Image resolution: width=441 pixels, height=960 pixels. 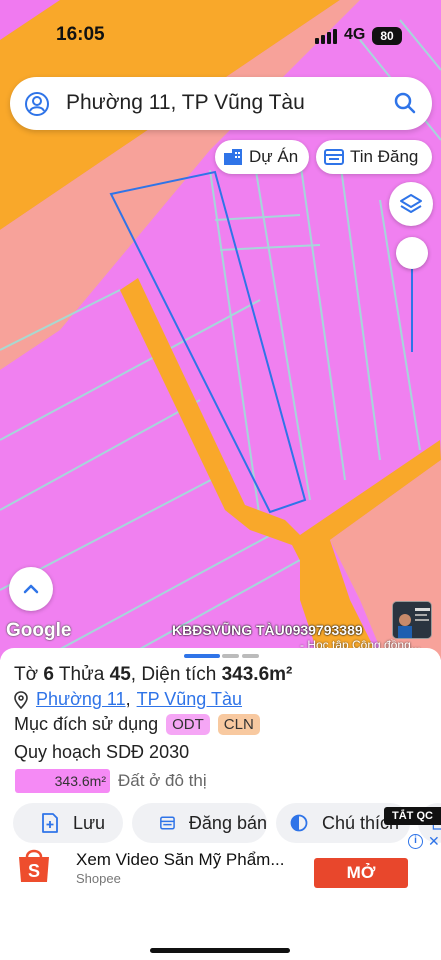 What do you see at coordinates (128, 699) in the screenshot?
I see `address: Phường 11, TP Vũng Tàu` at bounding box center [128, 699].